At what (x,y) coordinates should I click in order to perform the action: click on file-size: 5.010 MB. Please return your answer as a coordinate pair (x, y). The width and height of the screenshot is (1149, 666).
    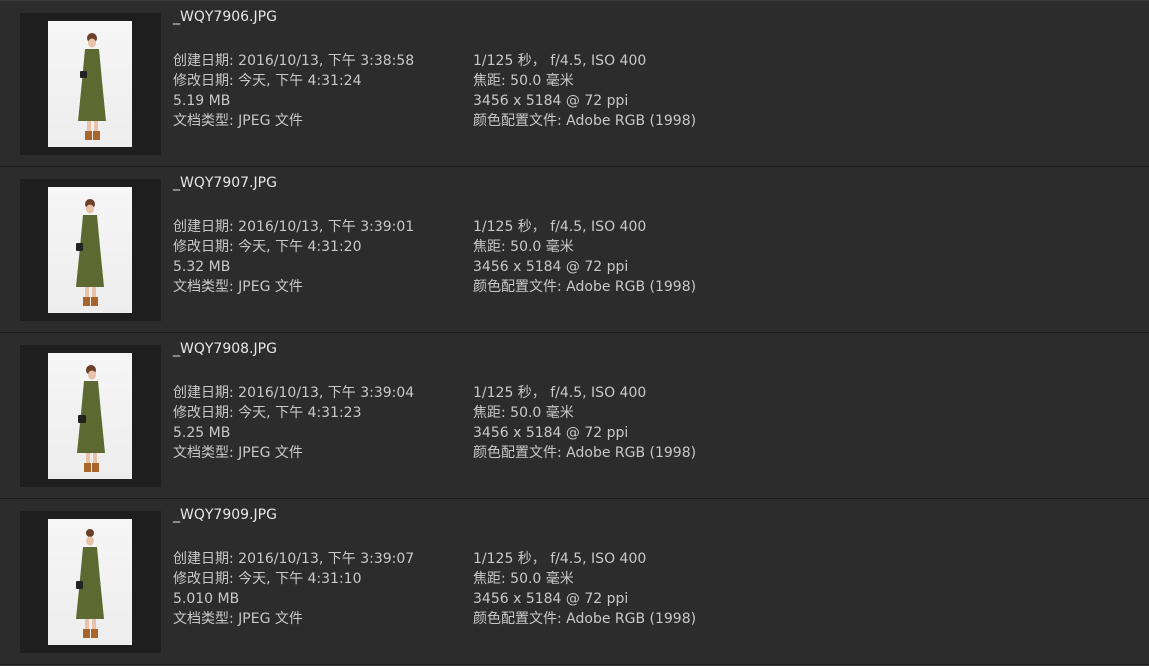
    Looking at the image, I should click on (206, 599).